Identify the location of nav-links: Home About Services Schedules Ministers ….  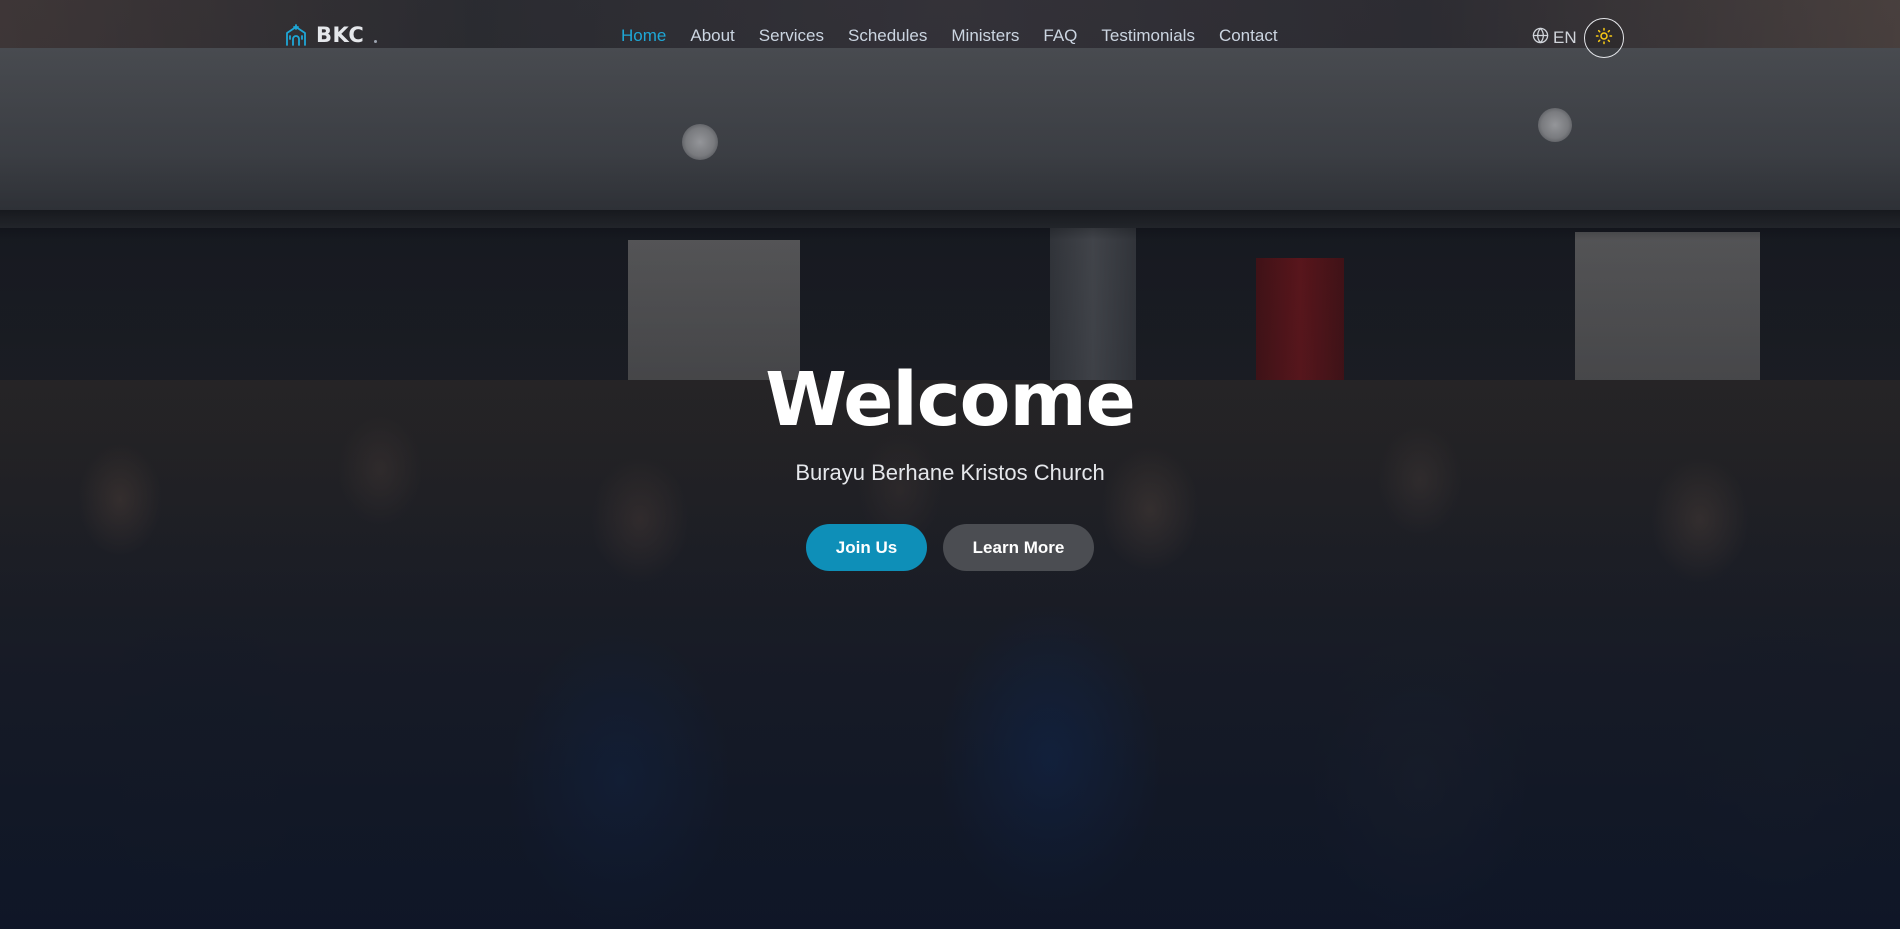
(949, 36).